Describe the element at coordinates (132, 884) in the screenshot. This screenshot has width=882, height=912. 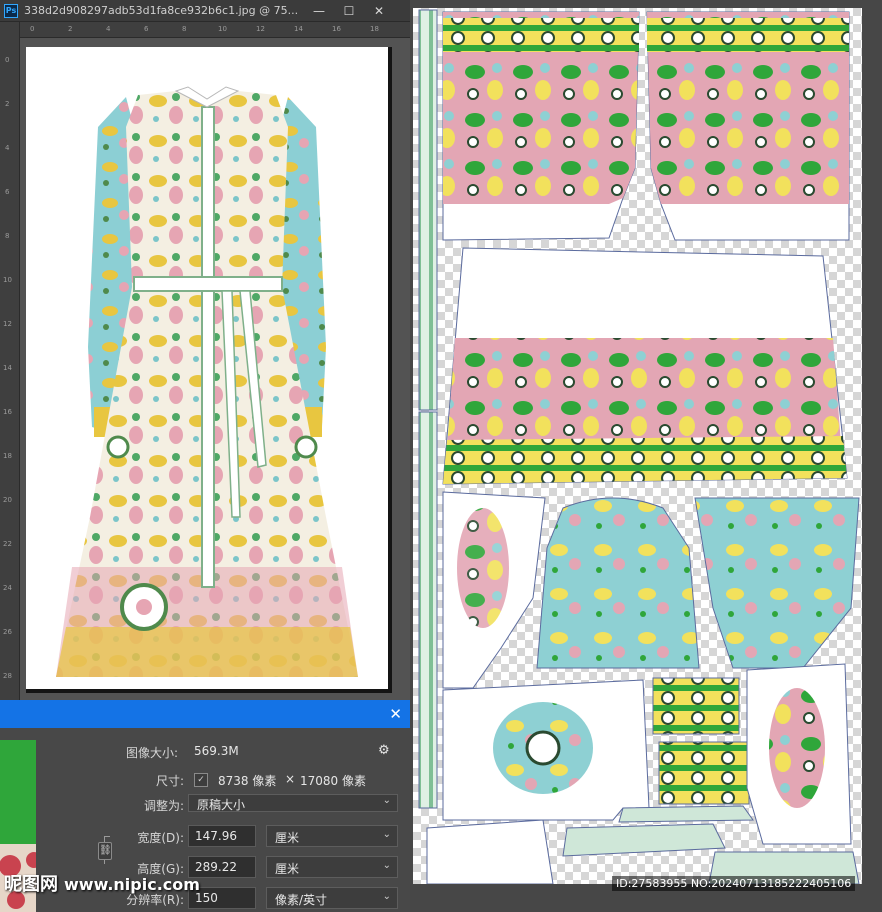
I see `watermark-site: www.nipic.com` at that location.